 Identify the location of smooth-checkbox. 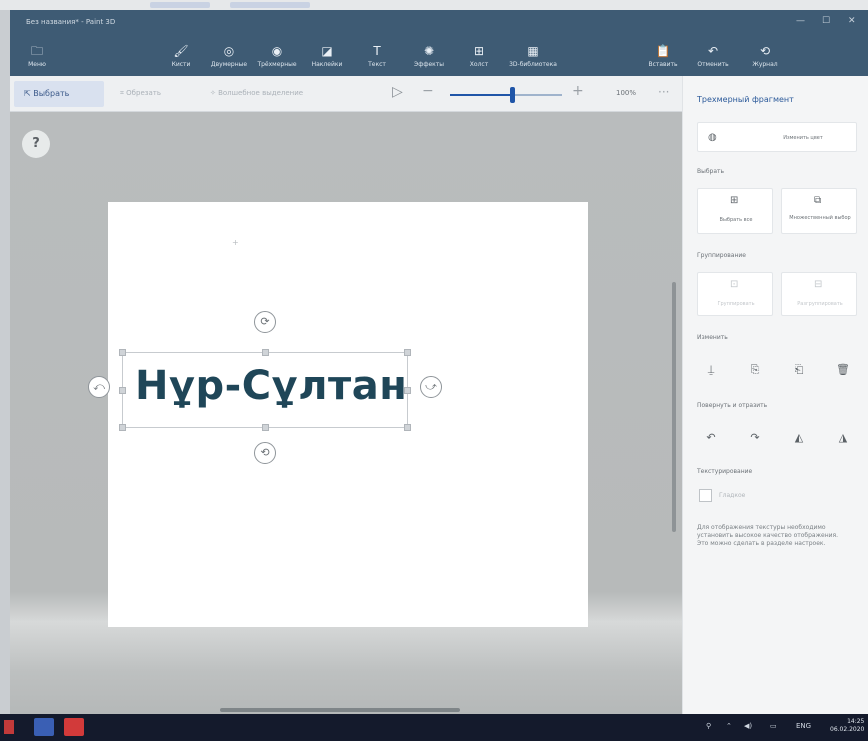
(705, 495).